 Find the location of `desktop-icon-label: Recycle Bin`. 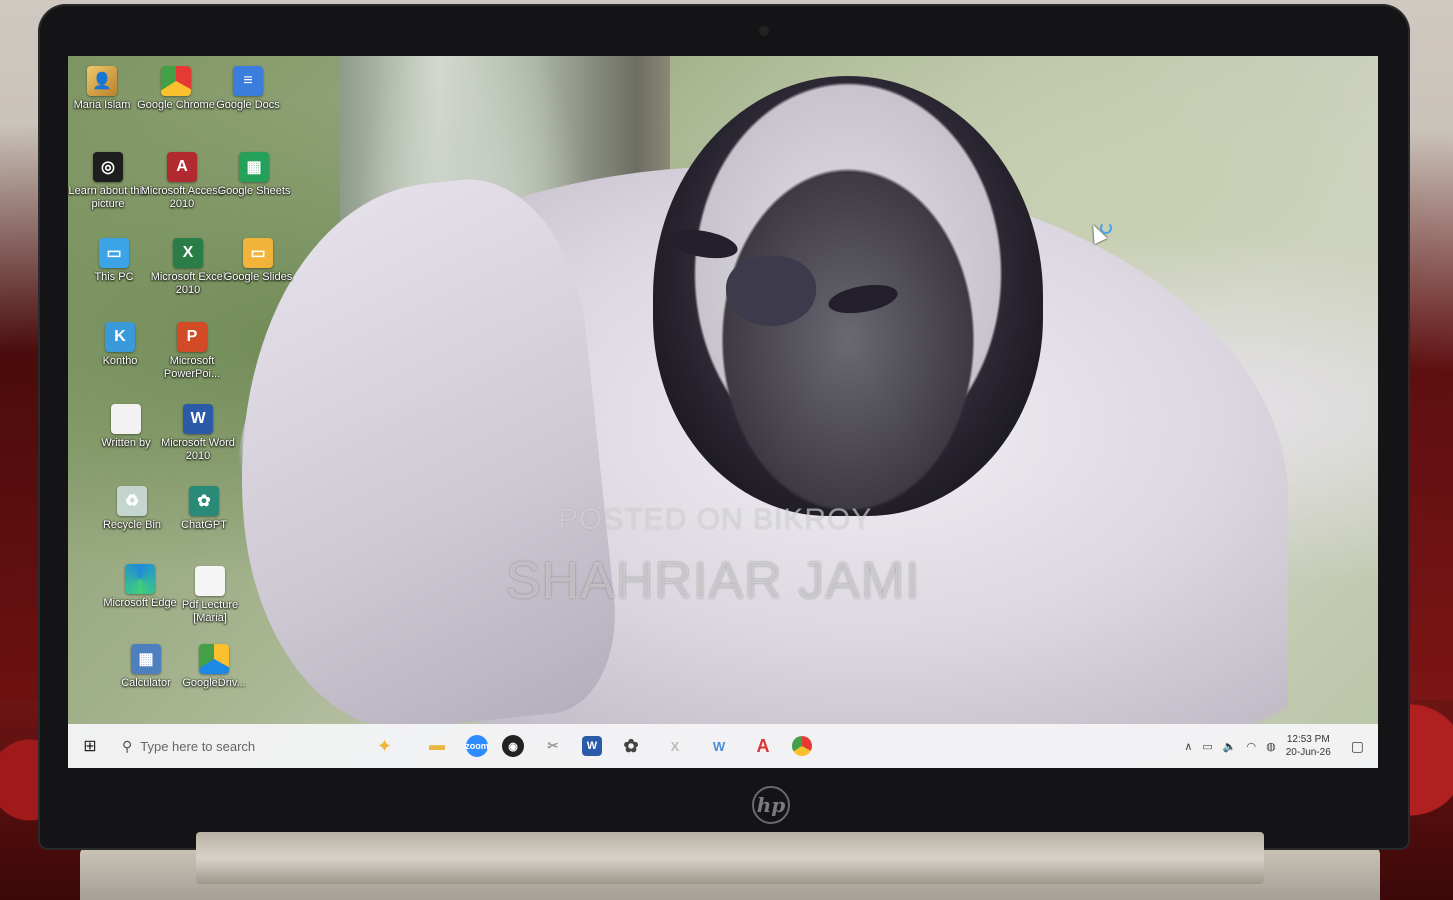

desktop-icon-label: Recycle Bin is located at coordinates (132, 525).